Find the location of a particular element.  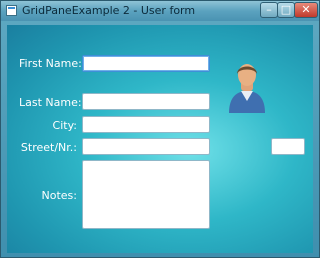

notes-textarea is located at coordinates (146, 194).